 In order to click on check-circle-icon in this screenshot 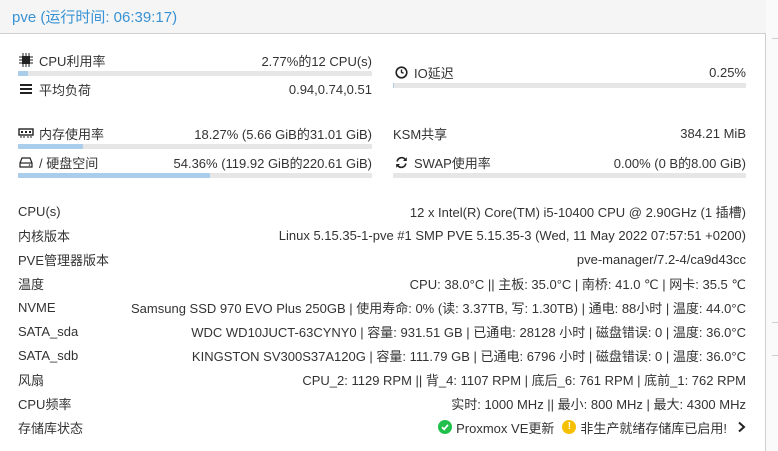, I will do `click(445, 427)`.